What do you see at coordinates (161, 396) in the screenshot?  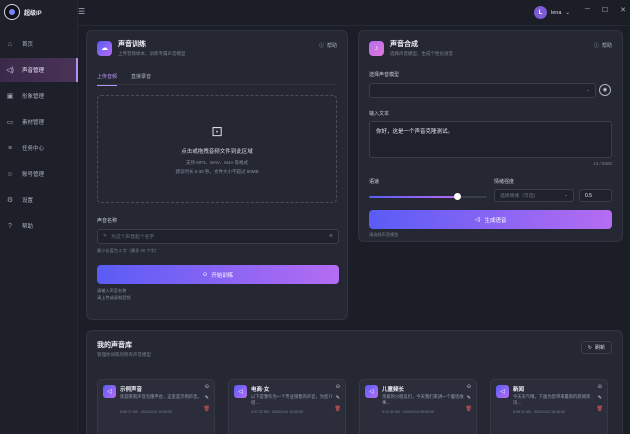 I see `voice-card-desc: 欢迎来到声音克隆平台，这里是示例声音。` at bounding box center [161, 396].